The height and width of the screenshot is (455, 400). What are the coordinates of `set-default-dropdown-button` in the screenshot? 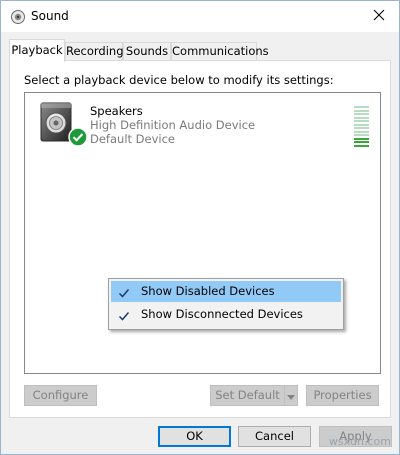 It's located at (291, 395).